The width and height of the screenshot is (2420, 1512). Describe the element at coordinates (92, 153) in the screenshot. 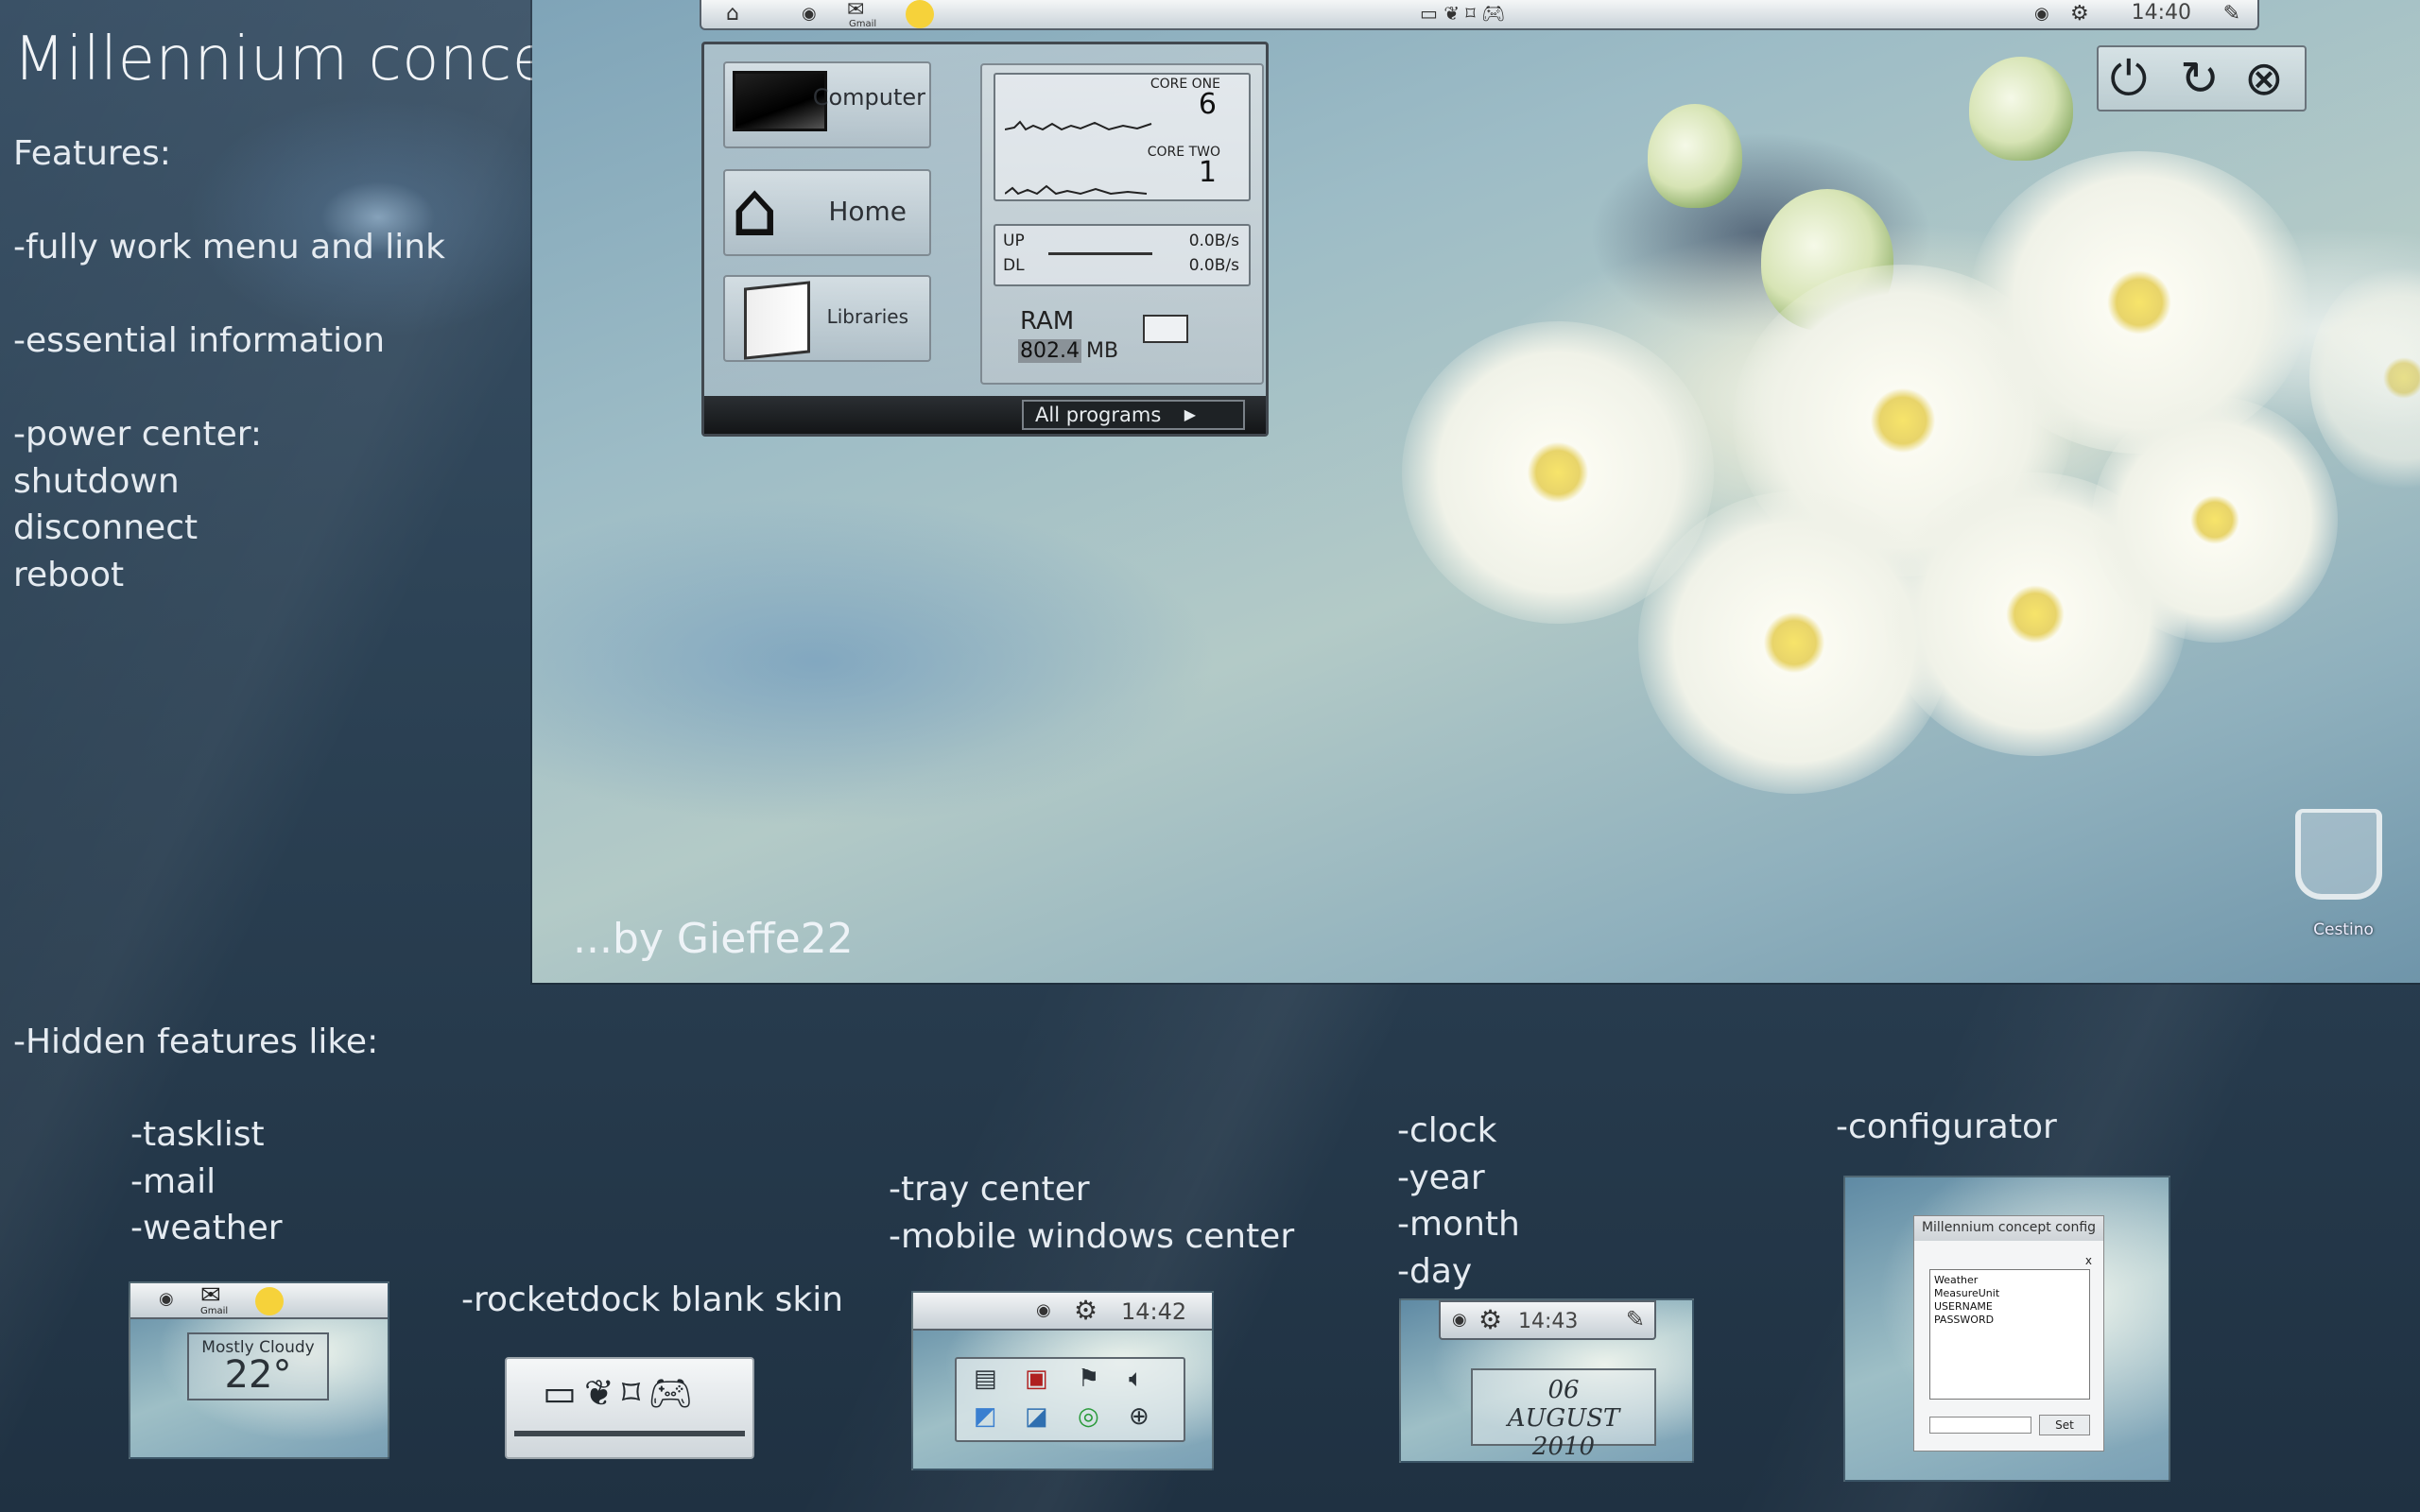

I see `feature-line: Features:` at that location.